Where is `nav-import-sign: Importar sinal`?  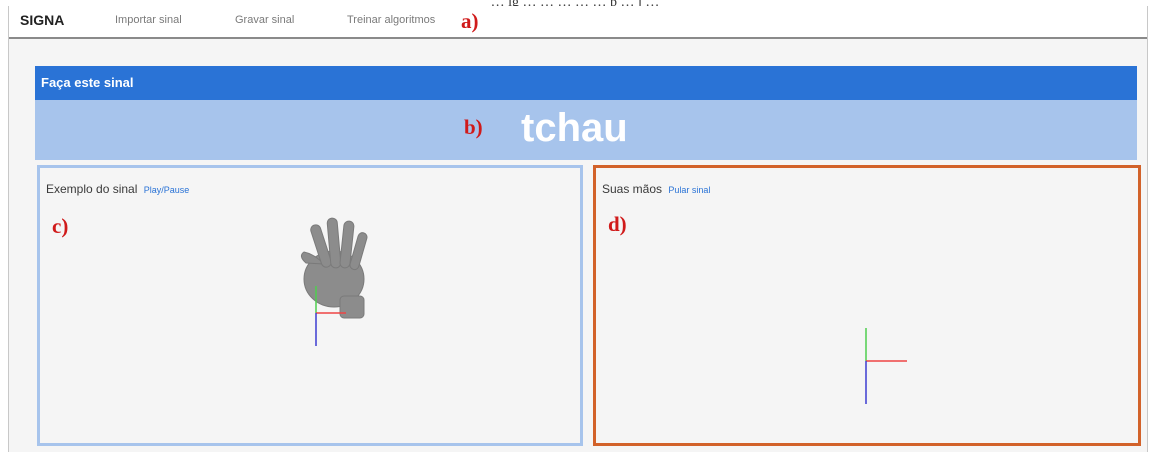
nav-import-sign: Importar sinal is located at coordinates (148, 20).